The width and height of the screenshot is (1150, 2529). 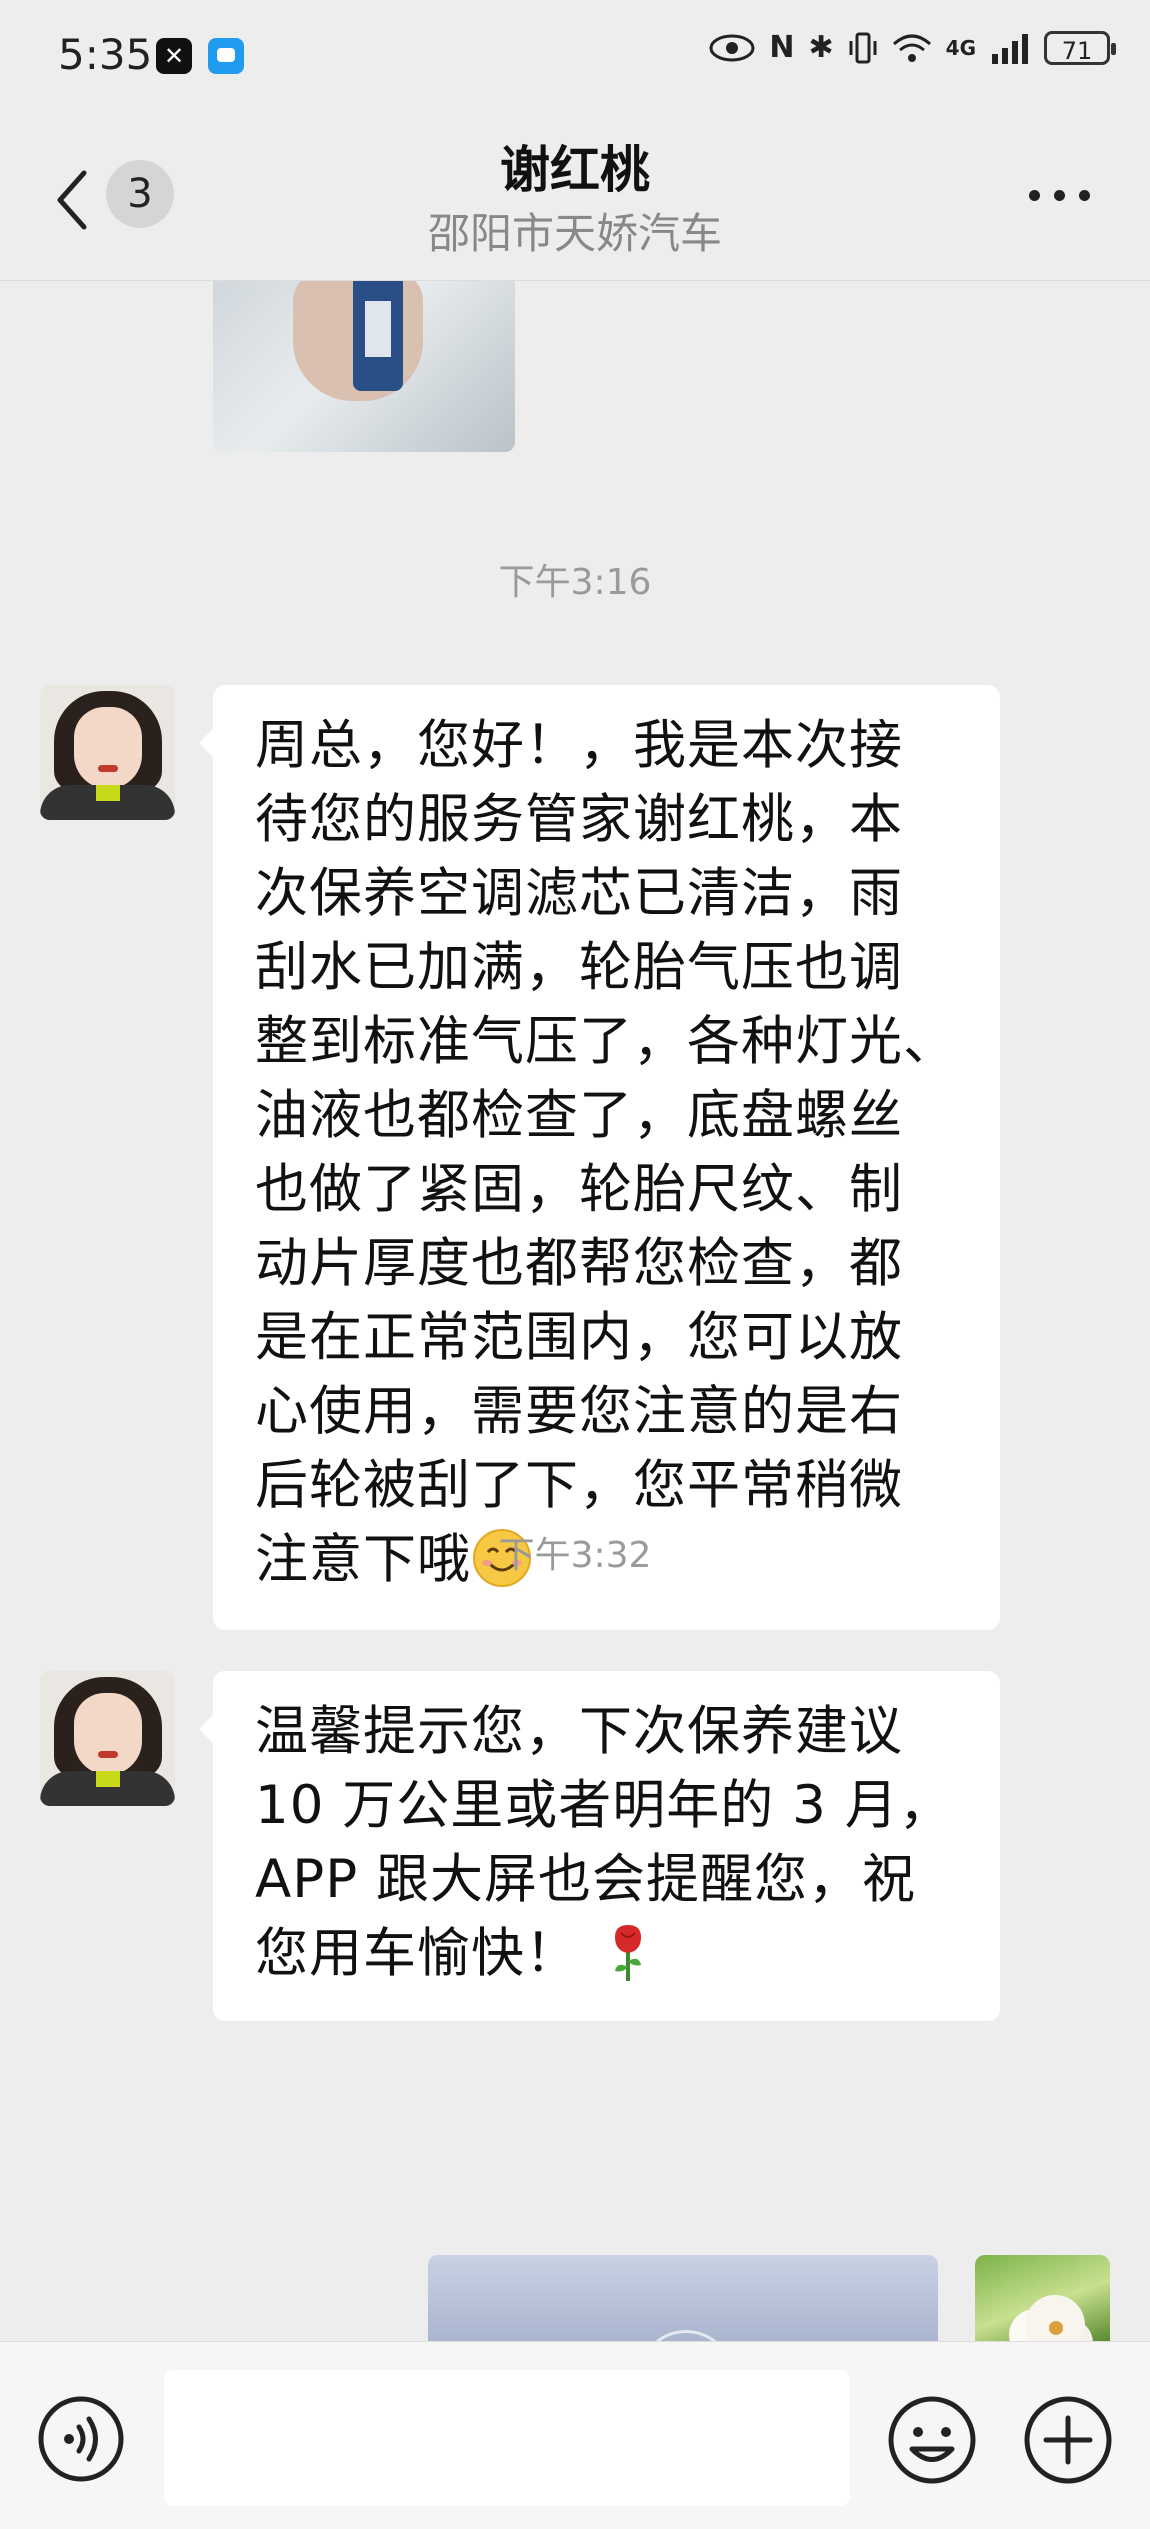 I want to click on add-more-icon, so click(x=1068, y=2440).